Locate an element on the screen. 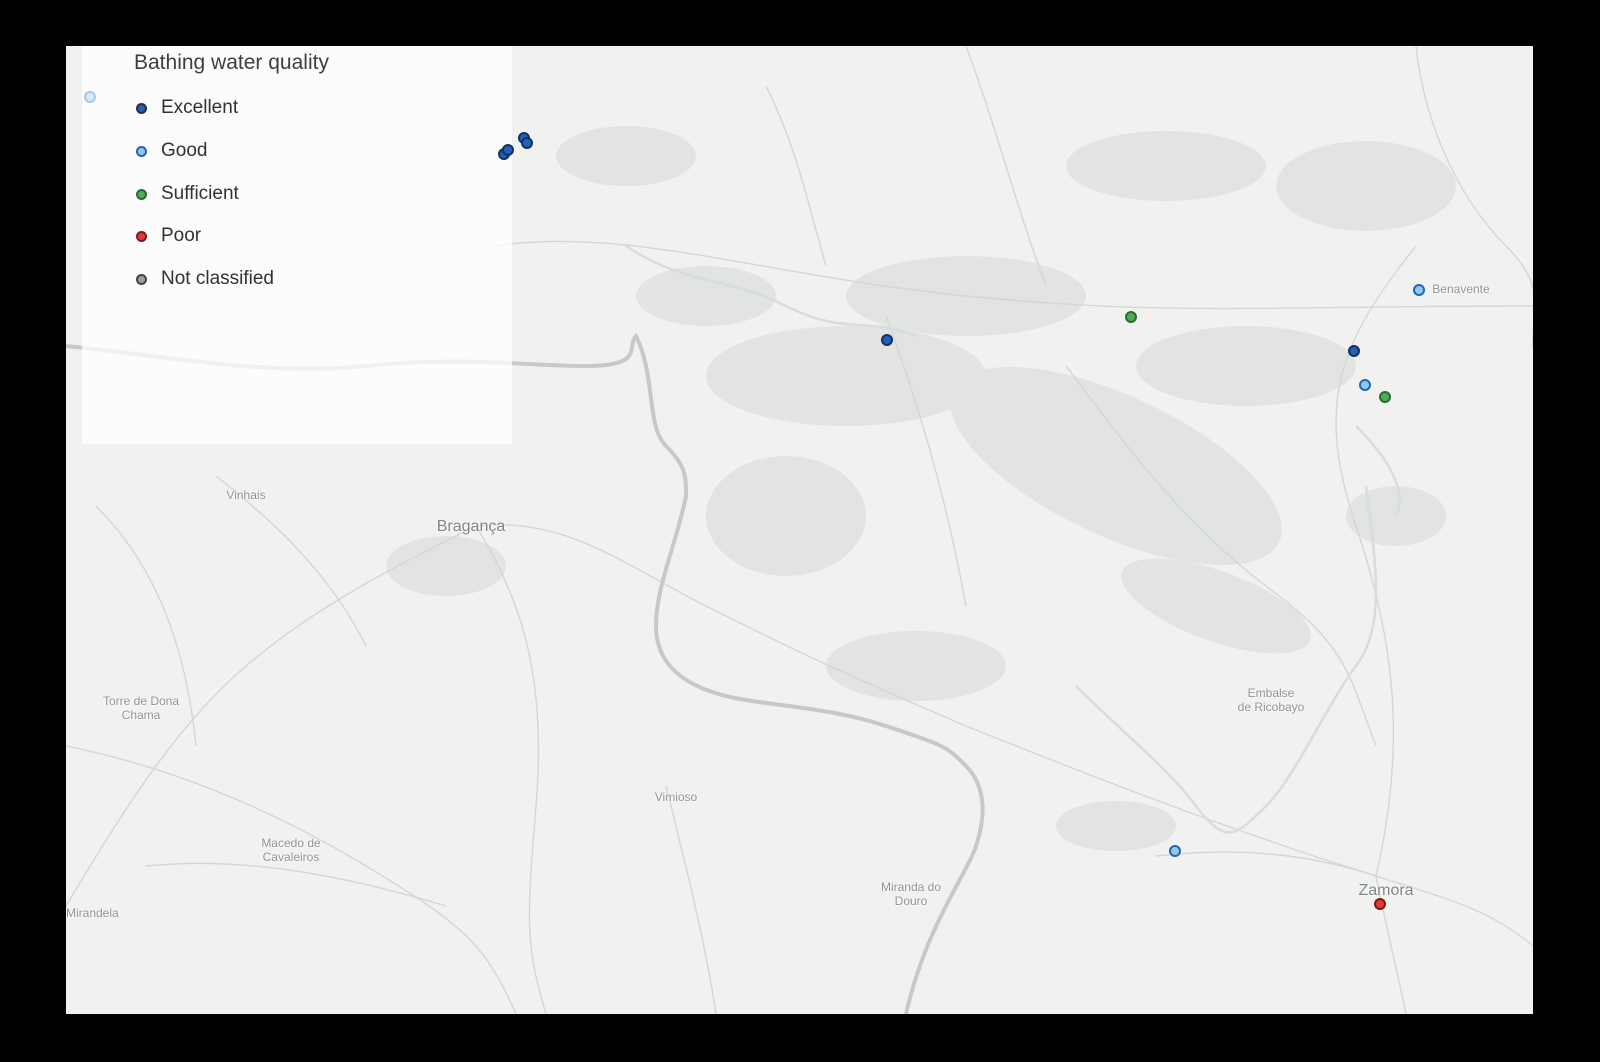 Image resolution: width=1600 pixels, height=1062 pixels. legend-swatch-excellent is located at coordinates (141, 108).